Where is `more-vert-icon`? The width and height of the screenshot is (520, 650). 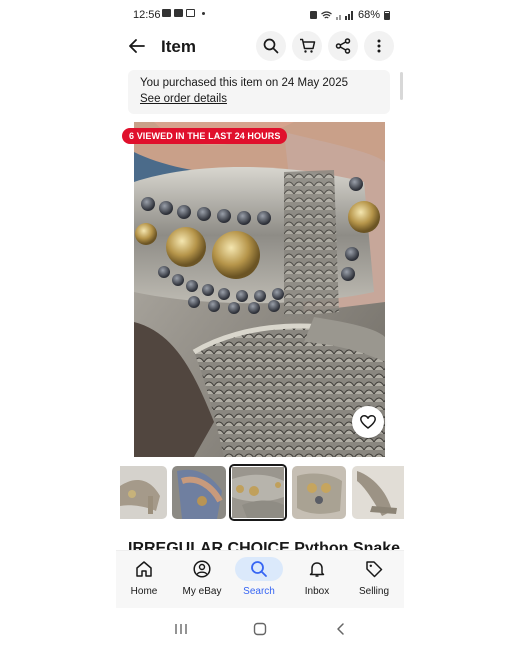 more-vert-icon is located at coordinates (379, 46).